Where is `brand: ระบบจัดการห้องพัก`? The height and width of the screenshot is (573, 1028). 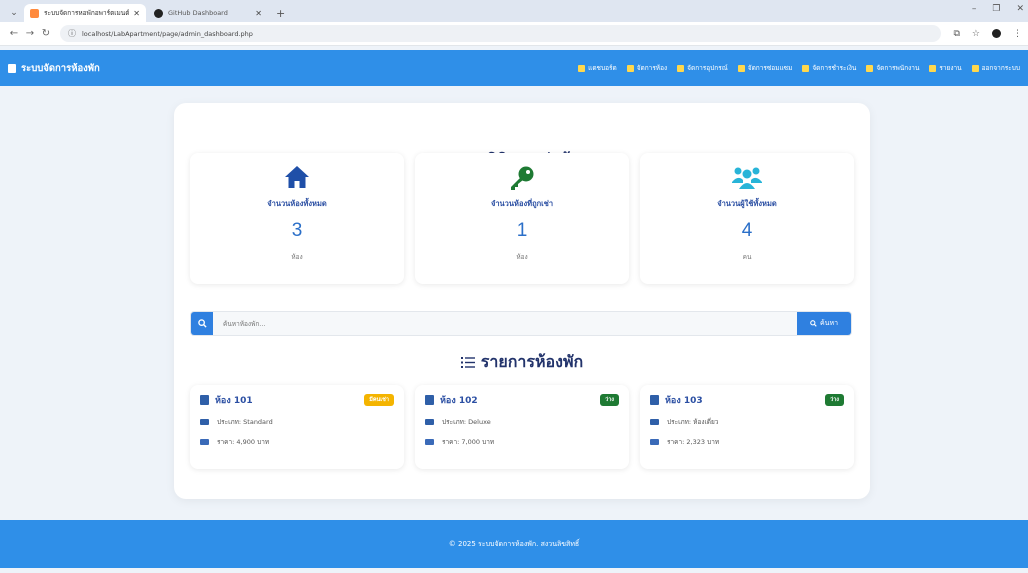
brand: ระบบจัดการห้องพัก is located at coordinates (54, 68).